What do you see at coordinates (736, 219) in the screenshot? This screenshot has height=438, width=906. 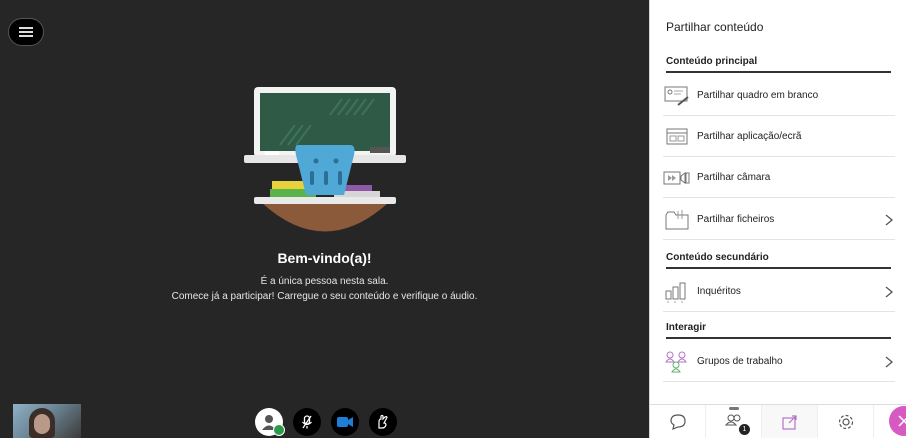 I see `share-files-label: Partilhar ficheiros` at bounding box center [736, 219].